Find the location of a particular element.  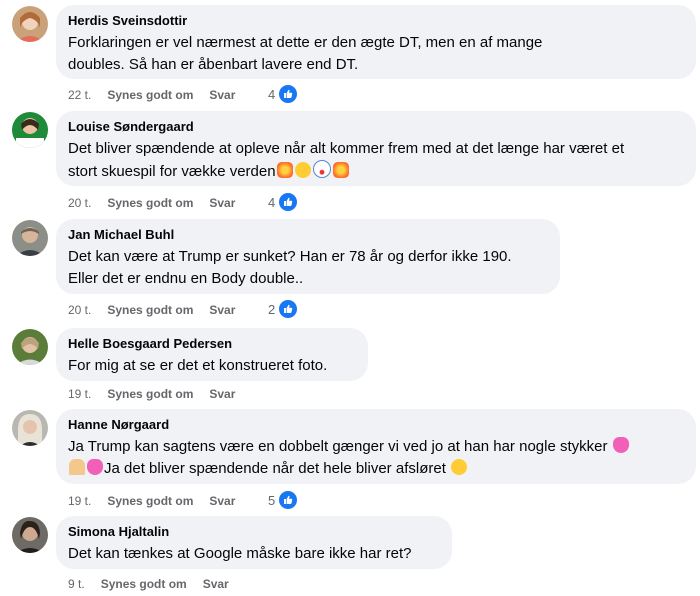

praying-hands-emoji is located at coordinates (77, 467).